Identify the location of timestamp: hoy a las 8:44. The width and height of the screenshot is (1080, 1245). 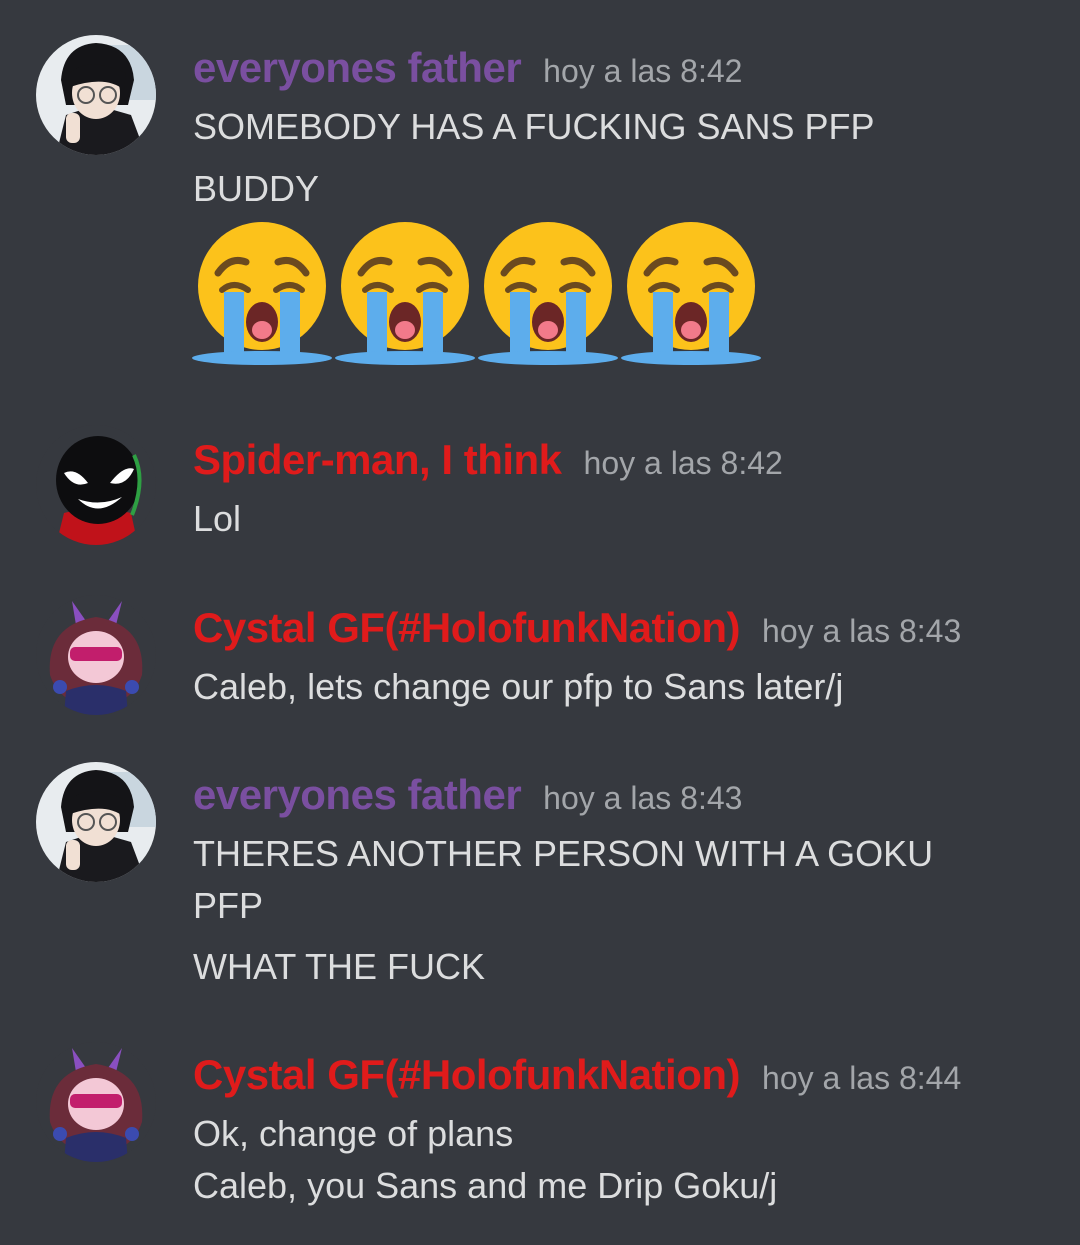
(862, 1078).